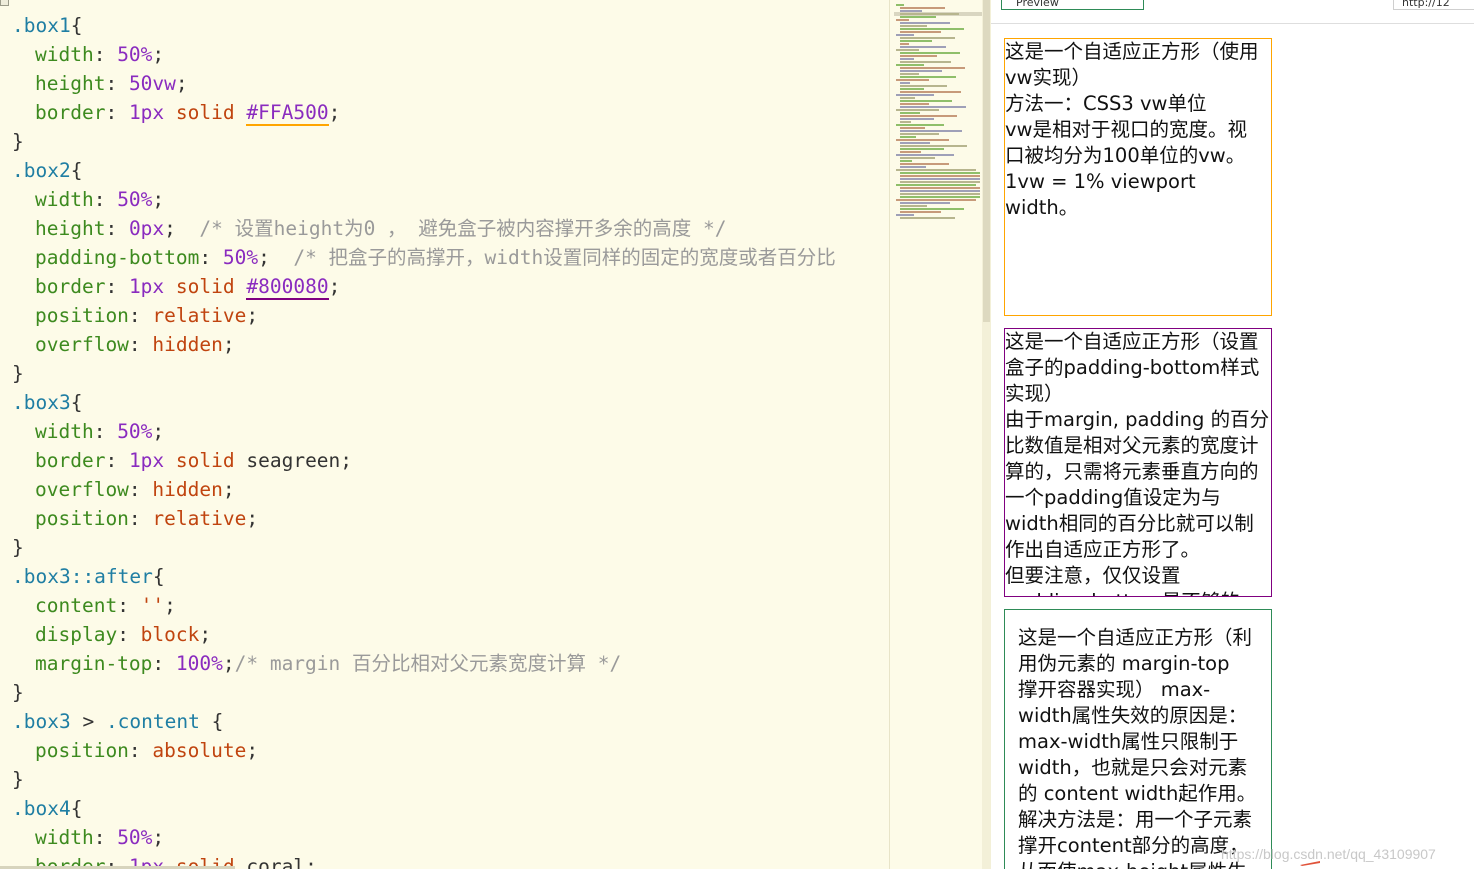 This screenshot has height=869, width=1474. Describe the element at coordinates (450, 808) in the screenshot. I see `code-line: .box4{` at that location.